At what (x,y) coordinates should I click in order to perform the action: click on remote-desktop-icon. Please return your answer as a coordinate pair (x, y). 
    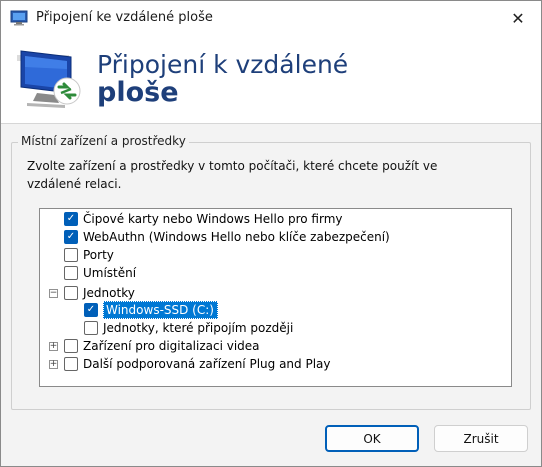
    Looking at the image, I should click on (19, 18).